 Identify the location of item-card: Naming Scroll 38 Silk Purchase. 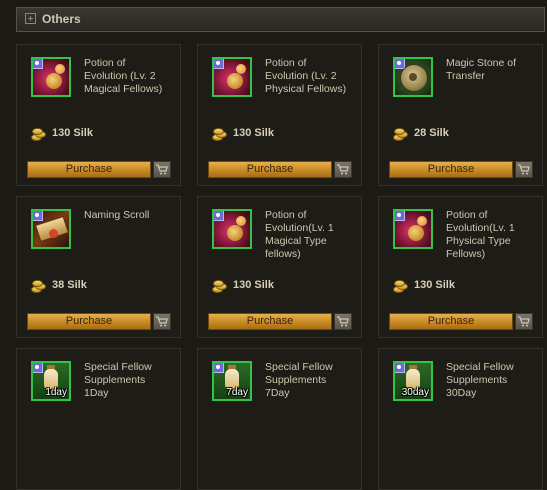
(98, 267).